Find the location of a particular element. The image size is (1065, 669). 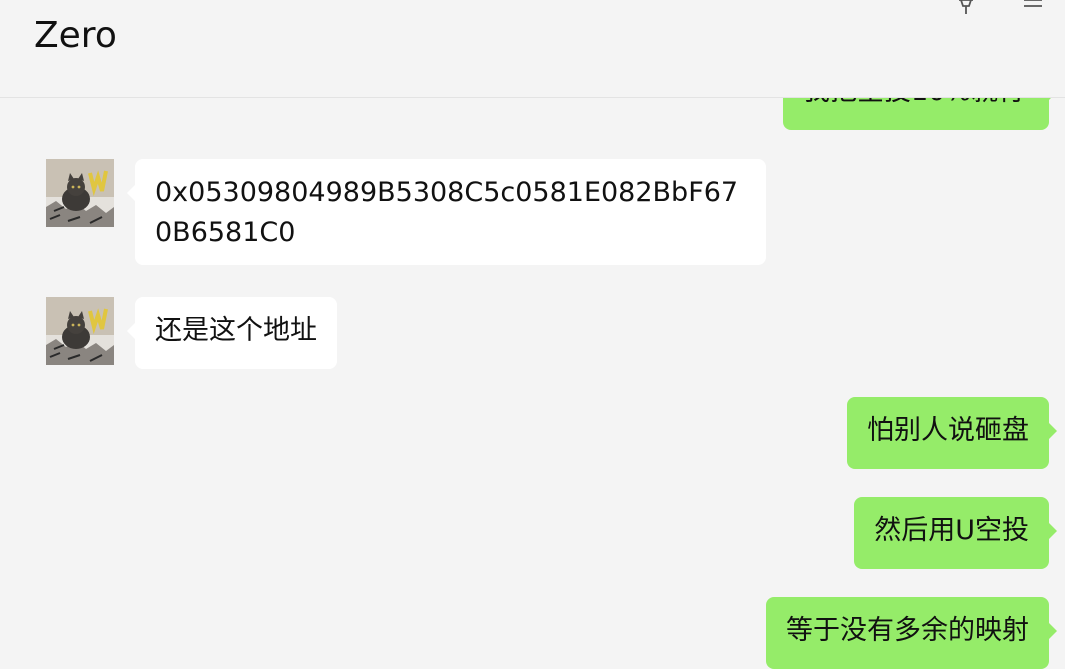

message-bubble-outgoing: 怕别人说砸盘 is located at coordinates (952, 433).